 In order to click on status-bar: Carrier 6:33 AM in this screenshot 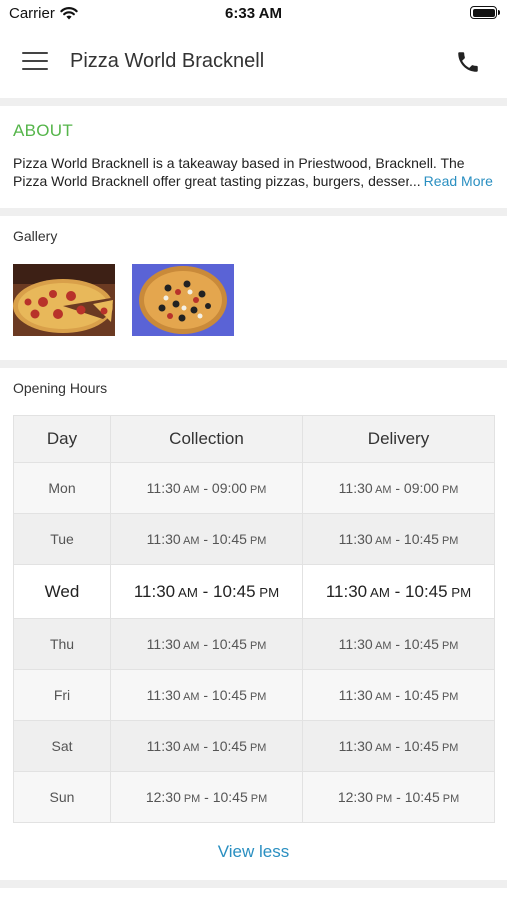, I will do `click(253, 14)`.